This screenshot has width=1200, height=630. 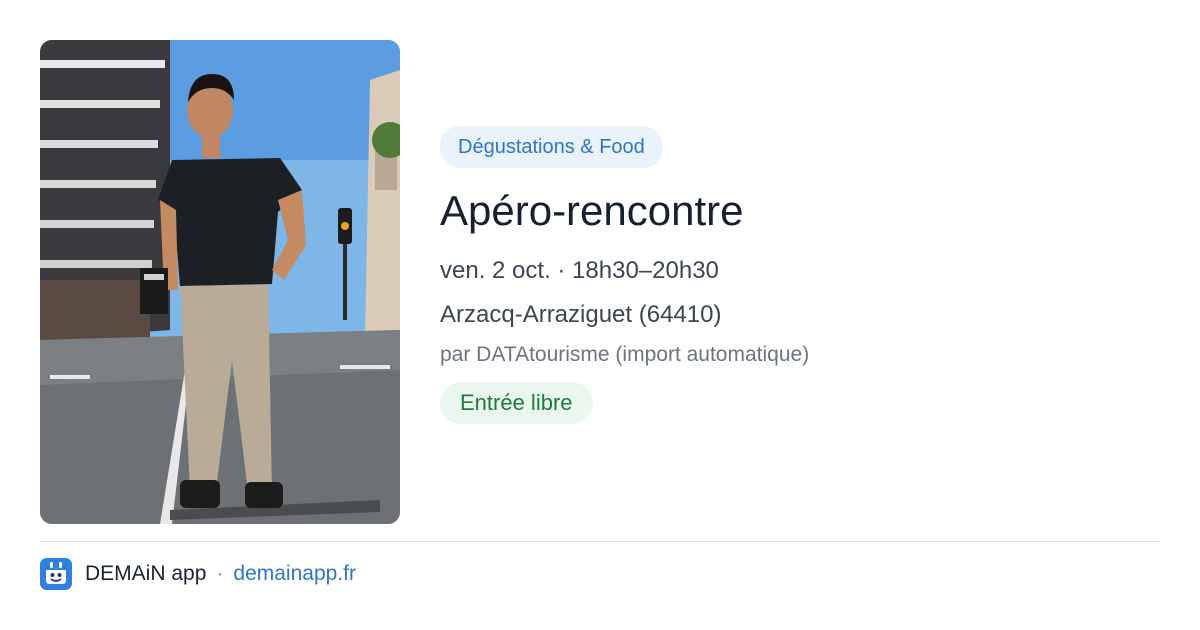 I want to click on app-domain-link: demainapp.fr, so click(x=294, y=574).